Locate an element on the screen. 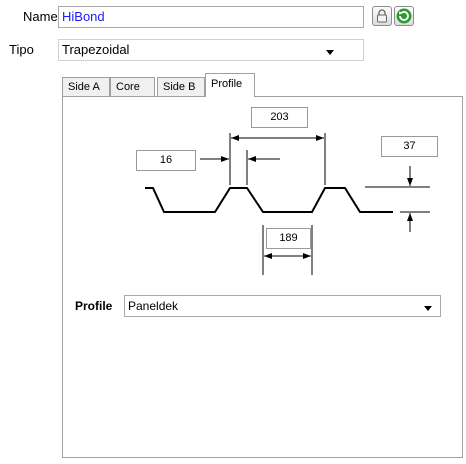  trapezoid-profile-line is located at coordinates (269, 200).